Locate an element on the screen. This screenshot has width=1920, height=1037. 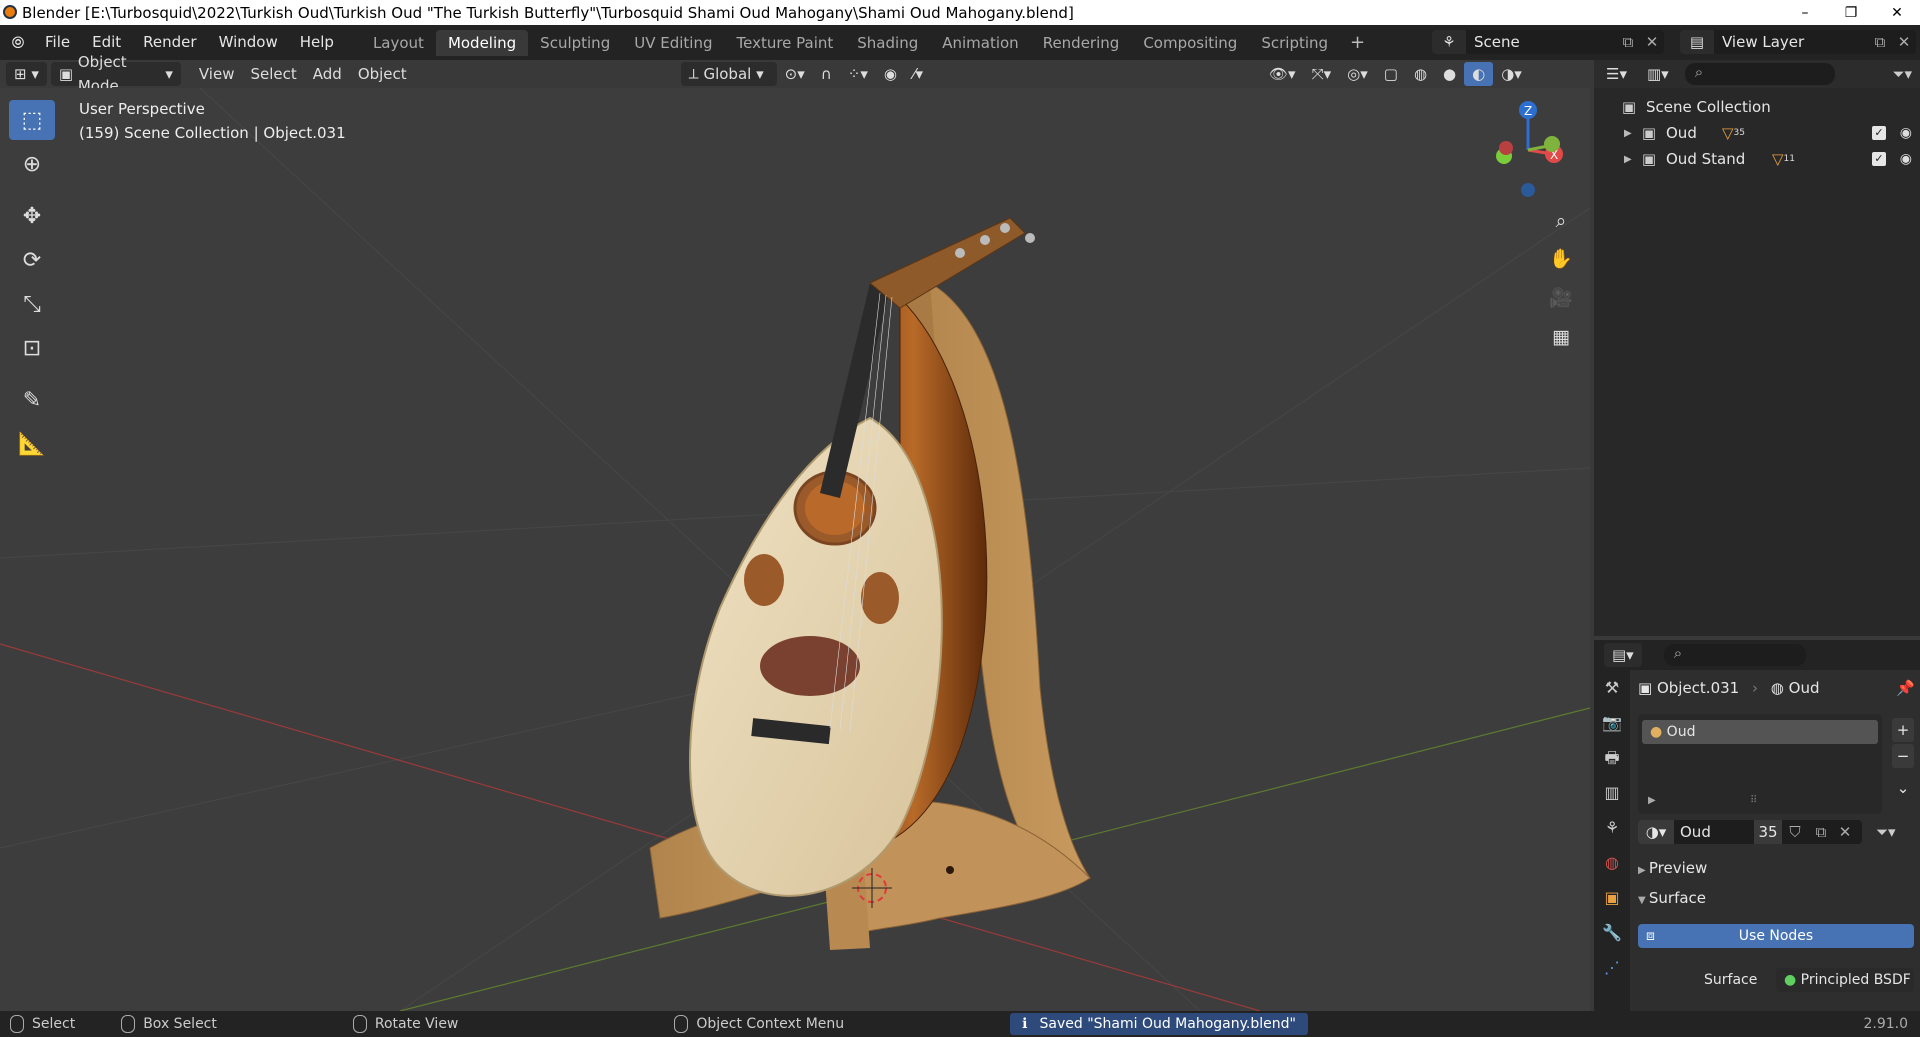
surface-panel-header: ▼ Surface is located at coordinates (1776, 898).